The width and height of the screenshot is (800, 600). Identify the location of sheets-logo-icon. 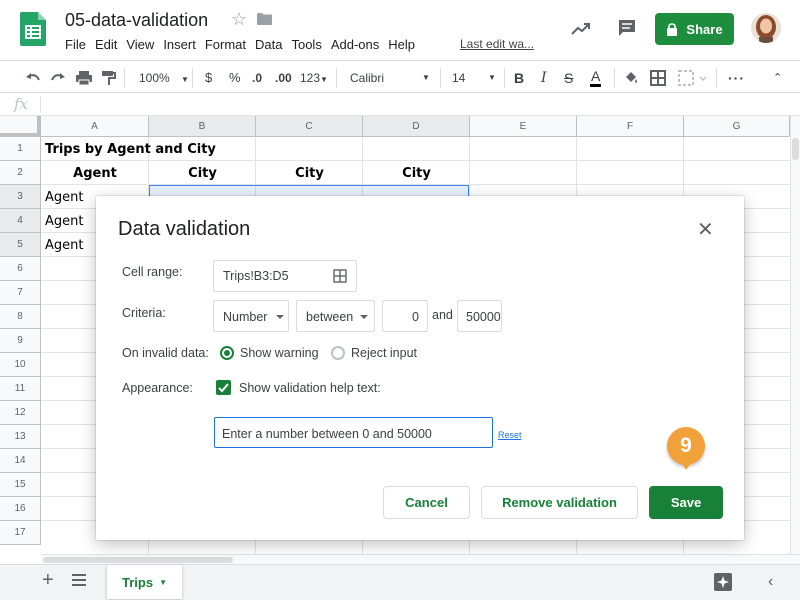
(33, 29).